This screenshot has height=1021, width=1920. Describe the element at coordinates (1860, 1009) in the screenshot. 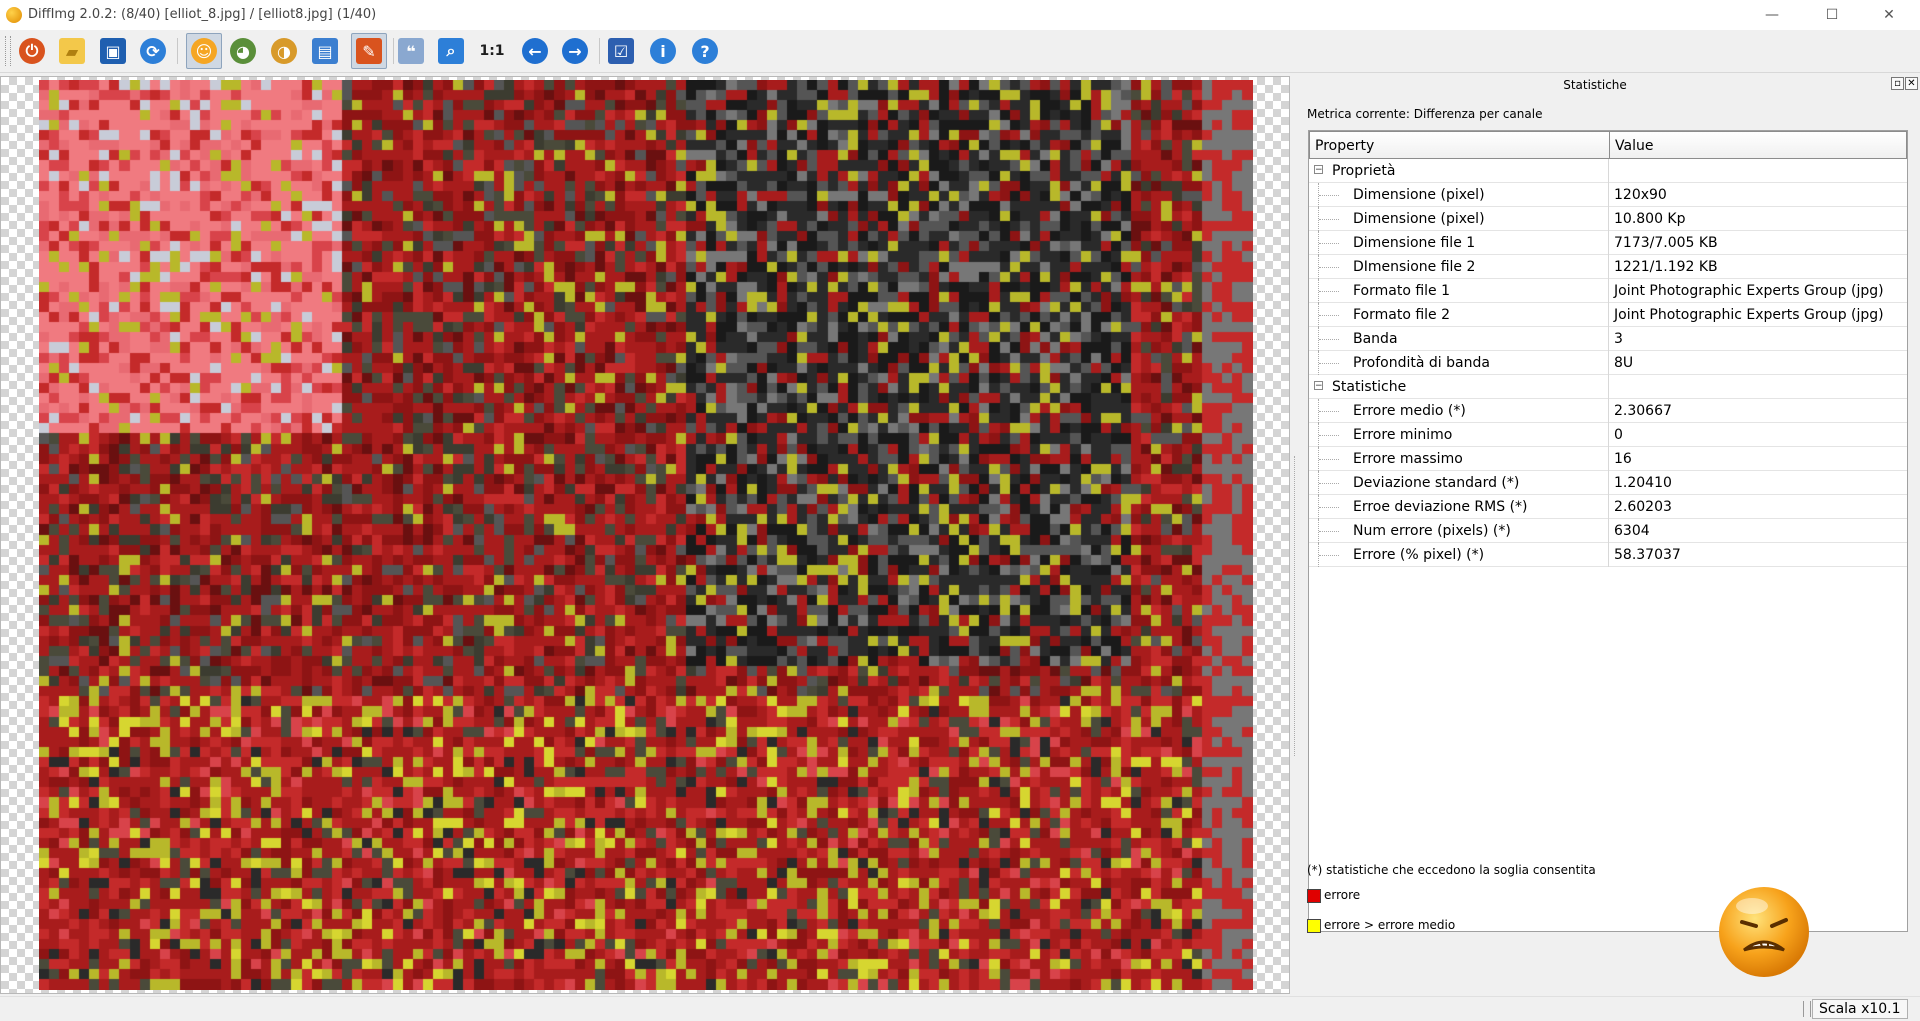

I see `scale-label: Scala x10.1` at that location.